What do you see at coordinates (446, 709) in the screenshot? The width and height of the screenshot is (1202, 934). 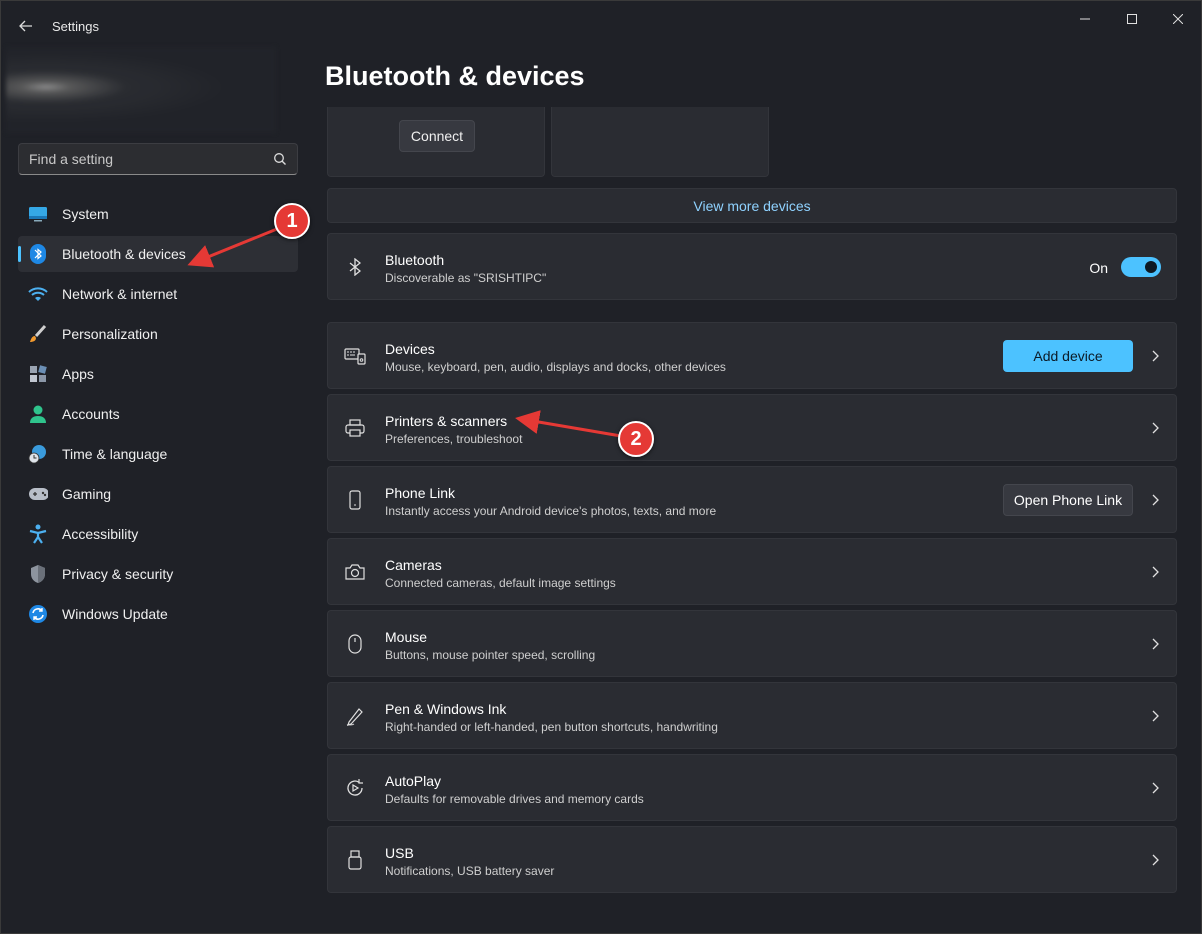 I see `card-title: Pen & Windows Ink` at bounding box center [446, 709].